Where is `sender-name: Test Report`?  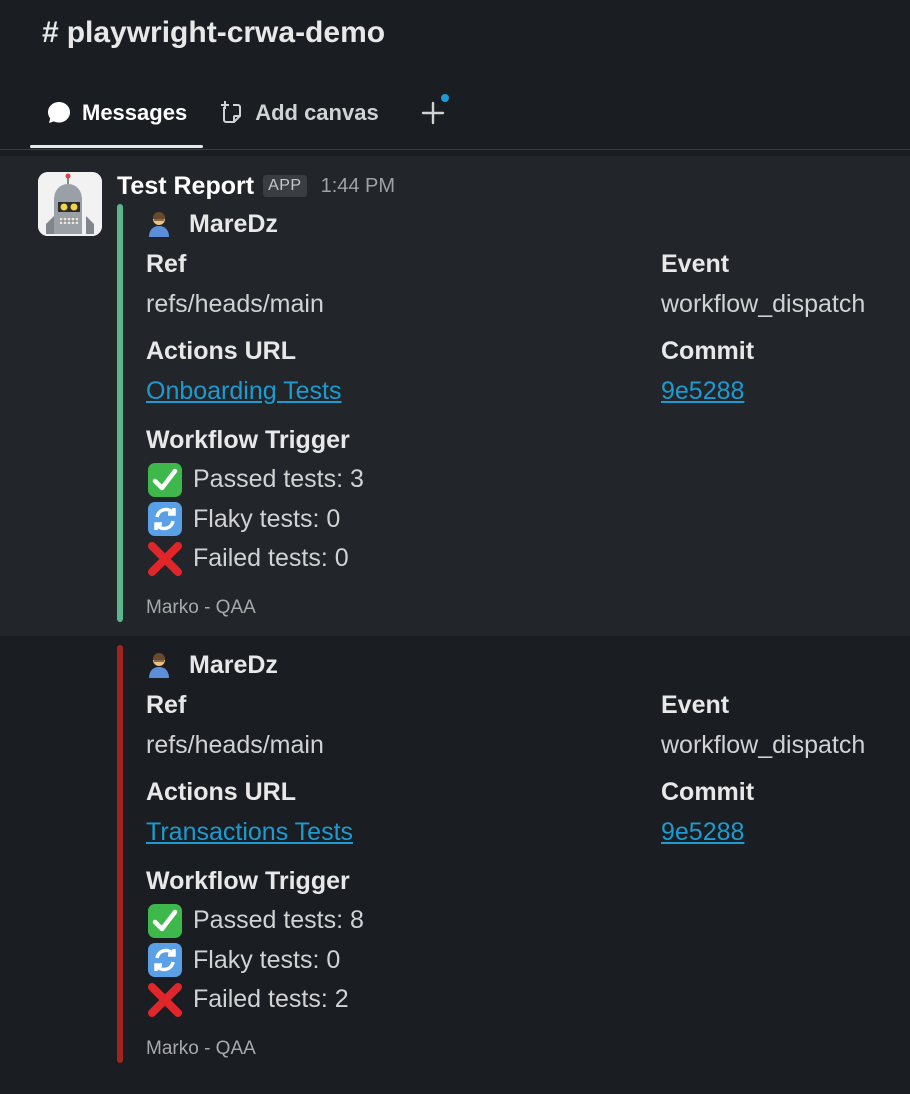
sender-name: Test Report is located at coordinates (185, 186).